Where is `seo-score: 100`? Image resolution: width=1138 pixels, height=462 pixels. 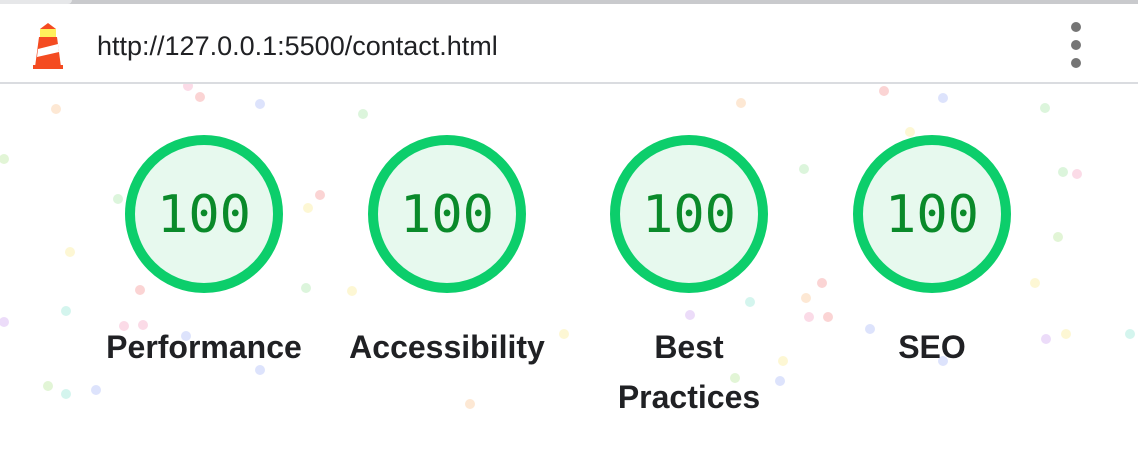 seo-score: 100 is located at coordinates (932, 215).